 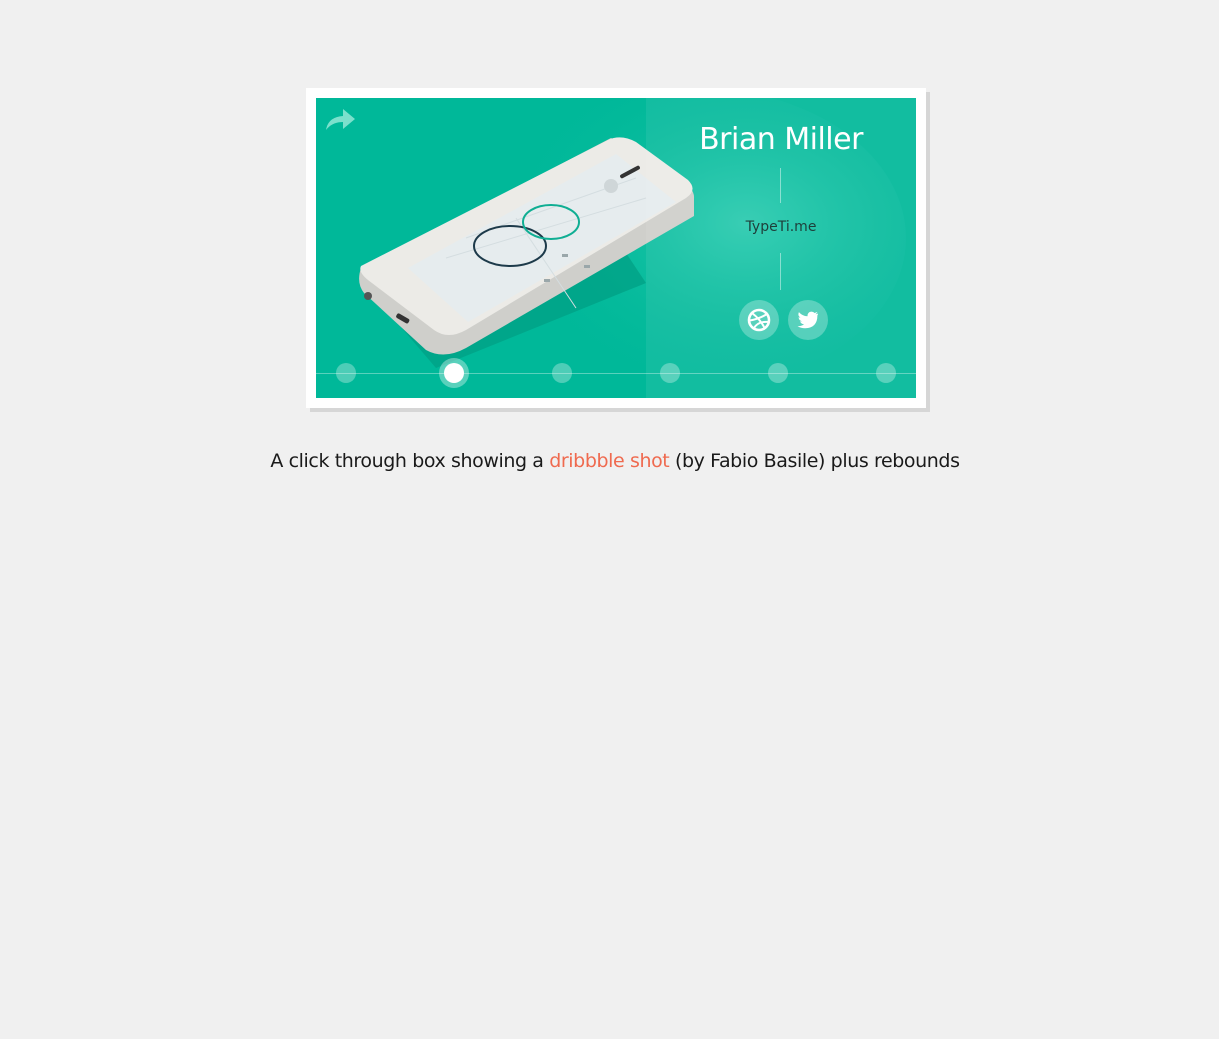 What do you see at coordinates (781, 227) in the screenshot?
I see `shot-title: TypeTi.me` at bounding box center [781, 227].